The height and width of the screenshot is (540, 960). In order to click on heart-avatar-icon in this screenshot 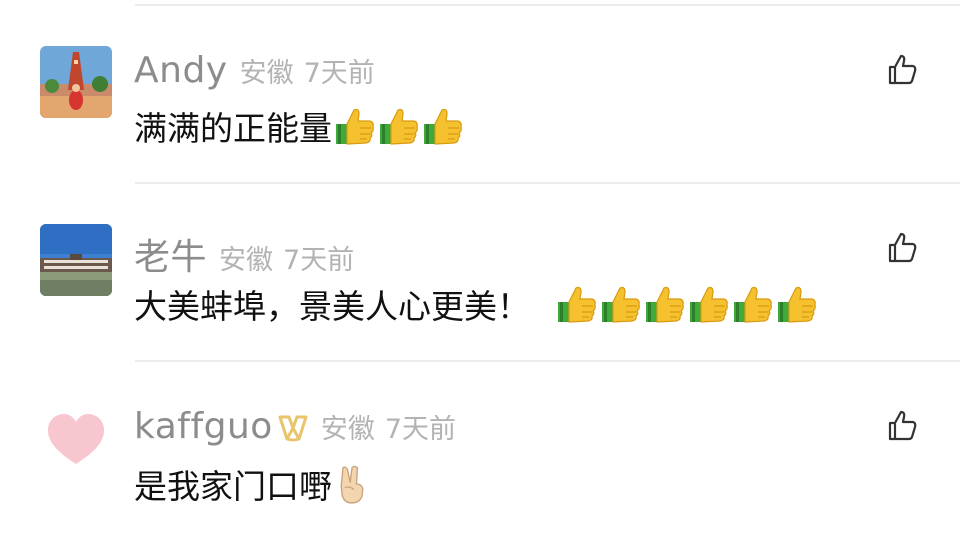, I will do `click(76, 438)`.